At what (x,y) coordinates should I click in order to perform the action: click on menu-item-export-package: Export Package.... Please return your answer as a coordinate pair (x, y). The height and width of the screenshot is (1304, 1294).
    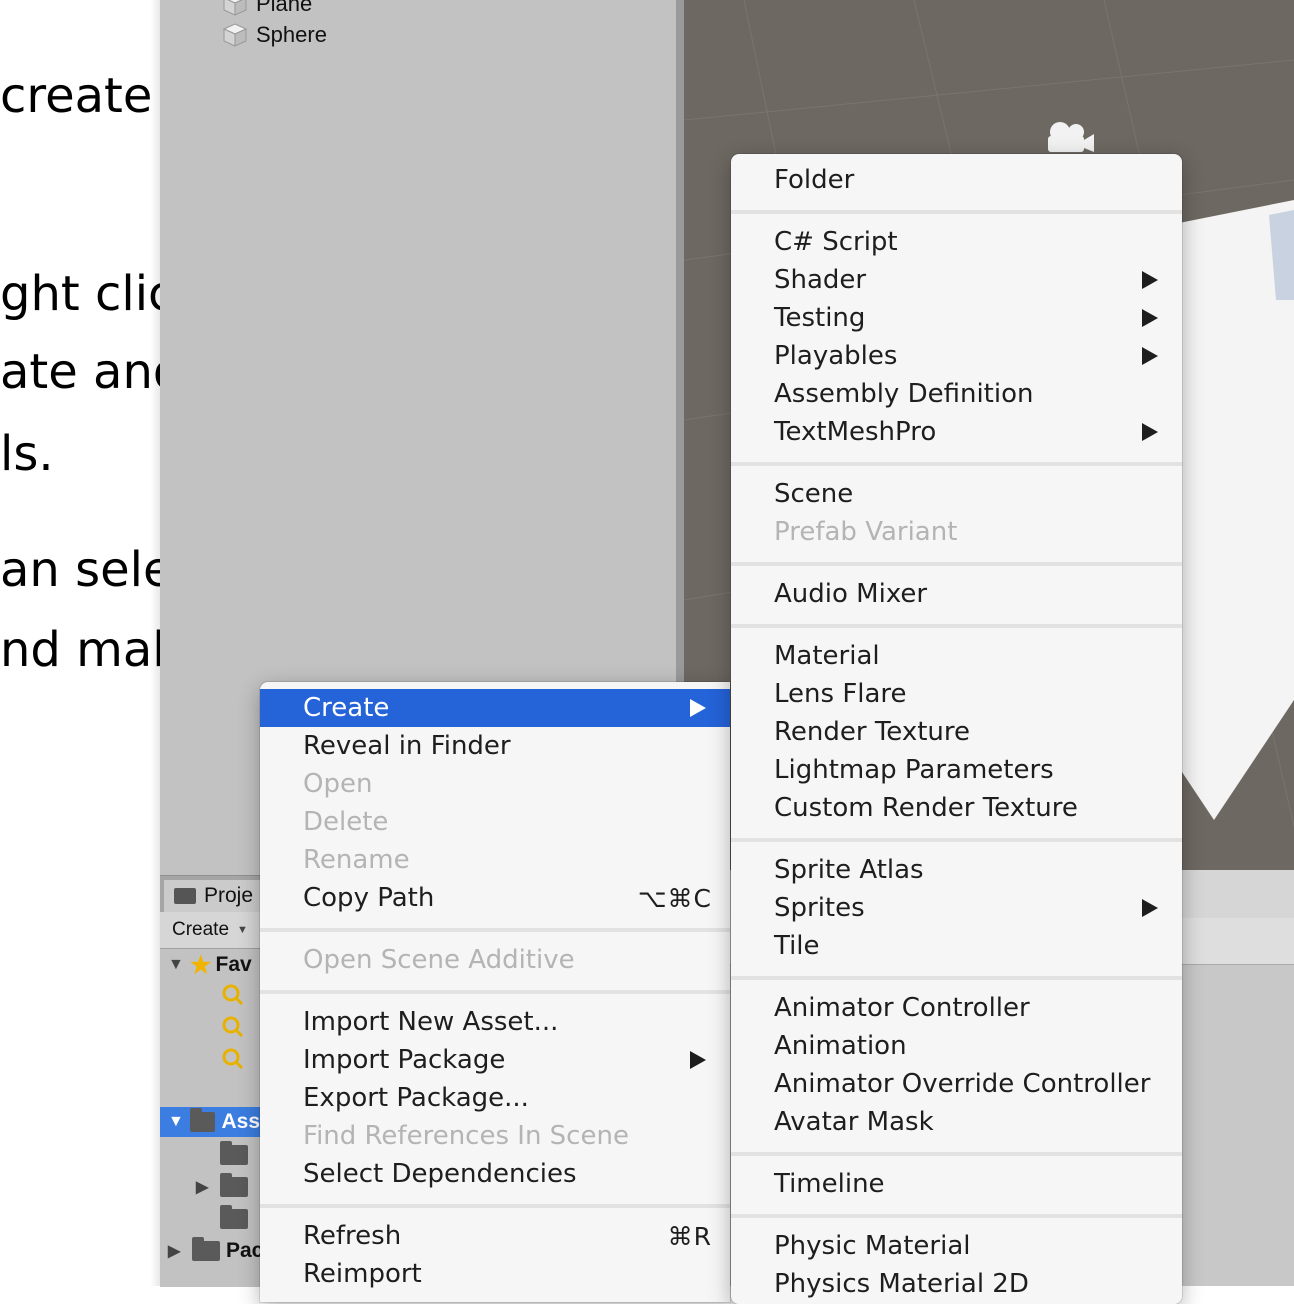
    Looking at the image, I should click on (495, 1098).